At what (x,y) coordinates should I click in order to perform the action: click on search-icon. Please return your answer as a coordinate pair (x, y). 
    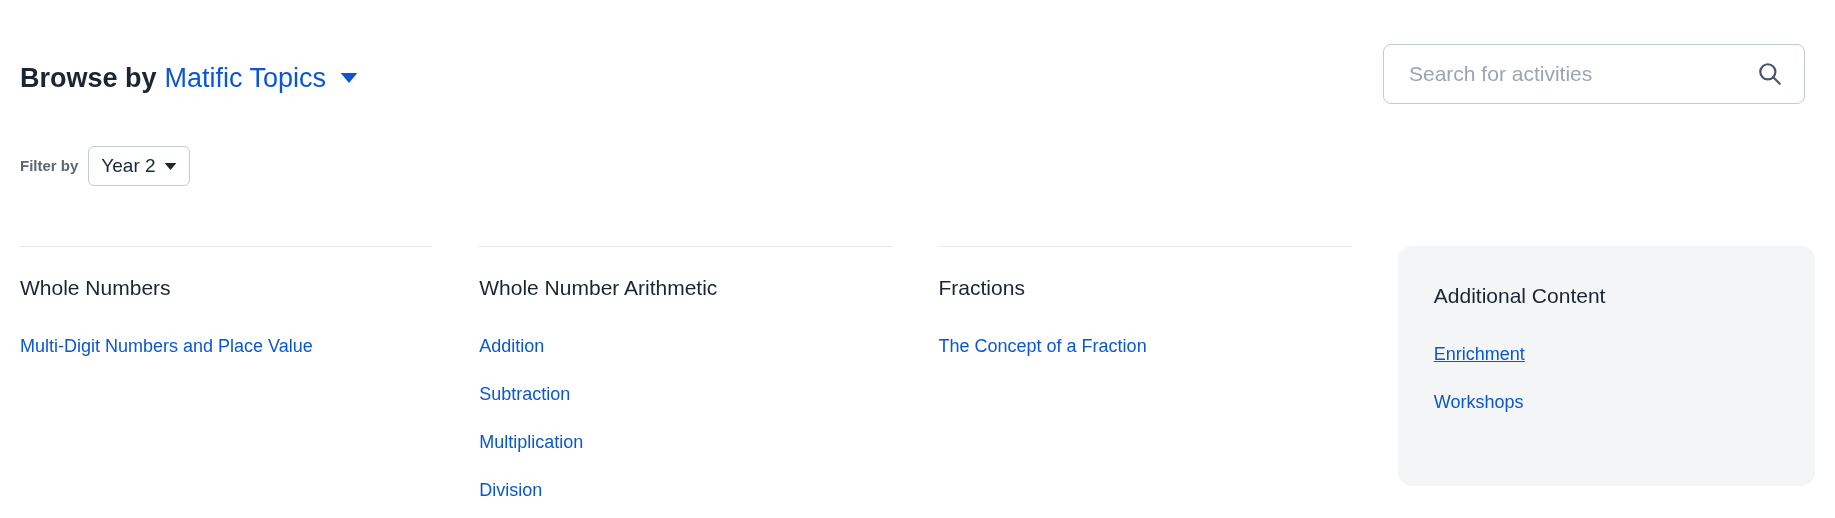
    Looking at the image, I should click on (1770, 74).